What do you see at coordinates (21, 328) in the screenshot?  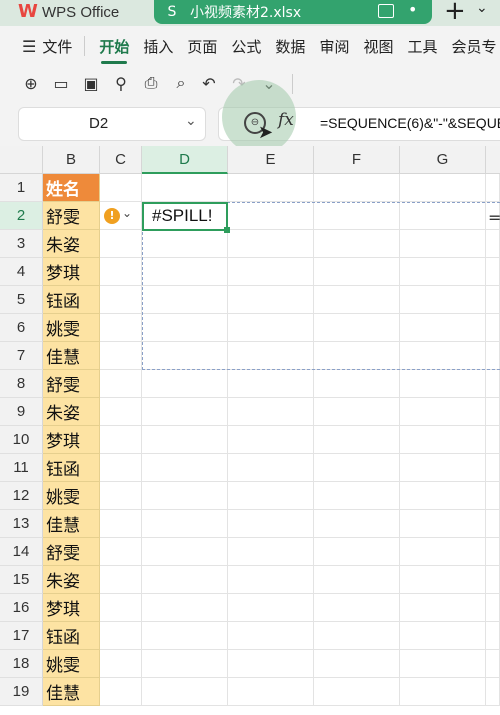 I see `row-header: 6` at bounding box center [21, 328].